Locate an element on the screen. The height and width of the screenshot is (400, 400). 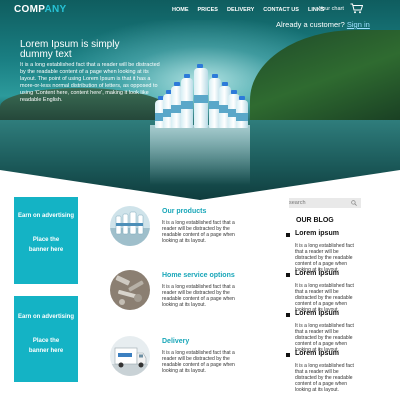
nav-contact-us: CONTACT US is located at coordinates (281, 10).